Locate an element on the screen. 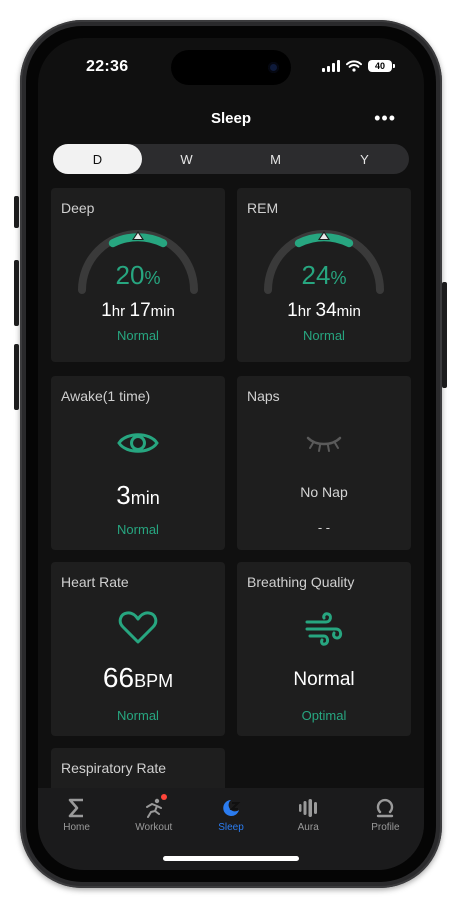 The image size is (462, 910). heart-rate-card: Heart Rate 66BPM Normal is located at coordinates (138, 649).